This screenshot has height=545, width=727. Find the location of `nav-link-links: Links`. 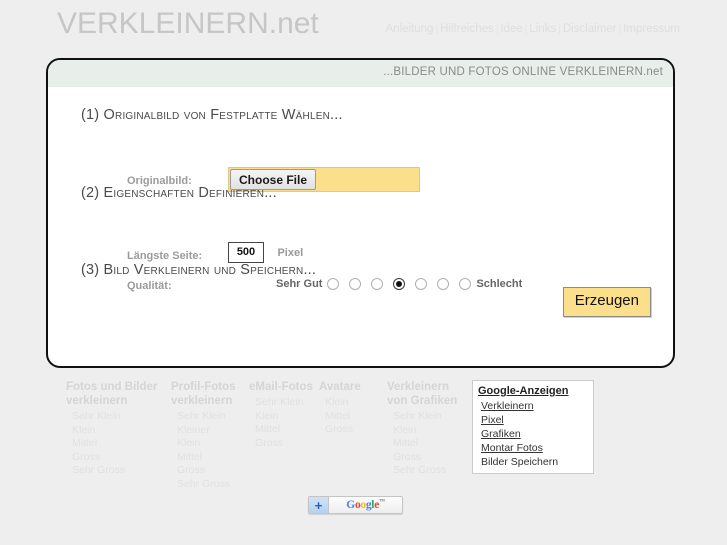

nav-link-links: Links is located at coordinates (542, 29).